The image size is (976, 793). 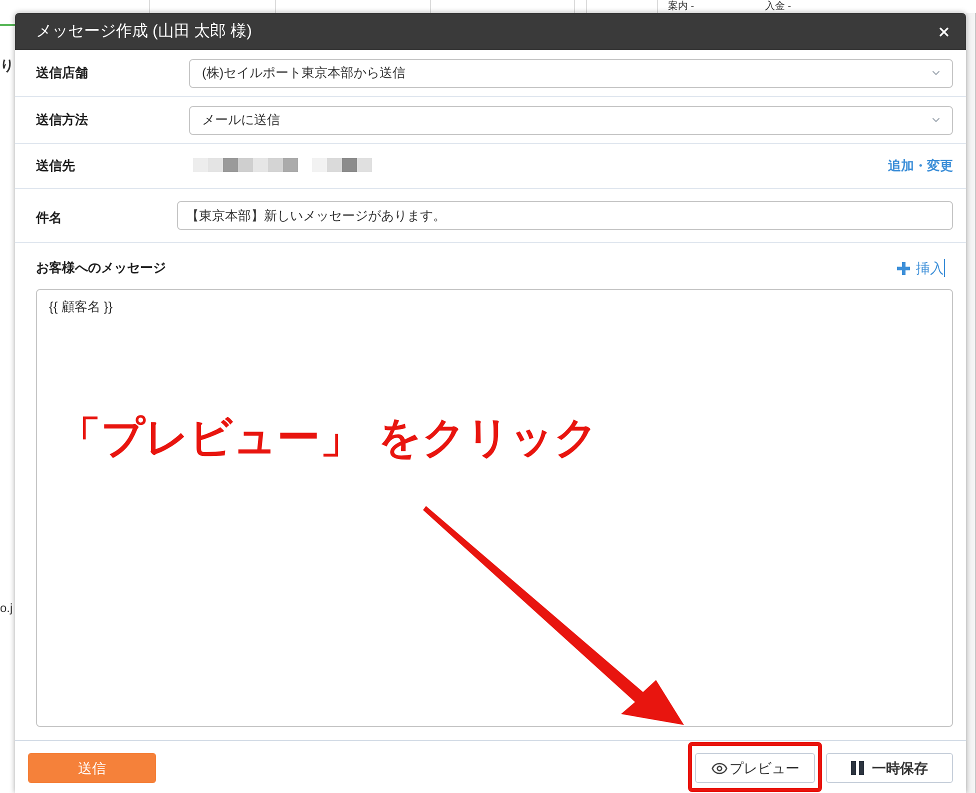 I want to click on table-cell-text: 案内 -, so click(x=681, y=6).